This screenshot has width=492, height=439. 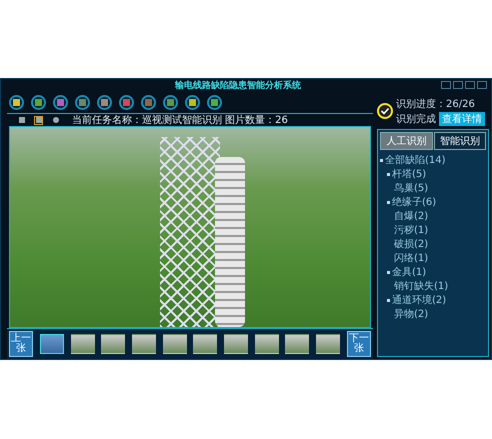 I want to click on tree-item: 异物(2), so click(x=411, y=314).